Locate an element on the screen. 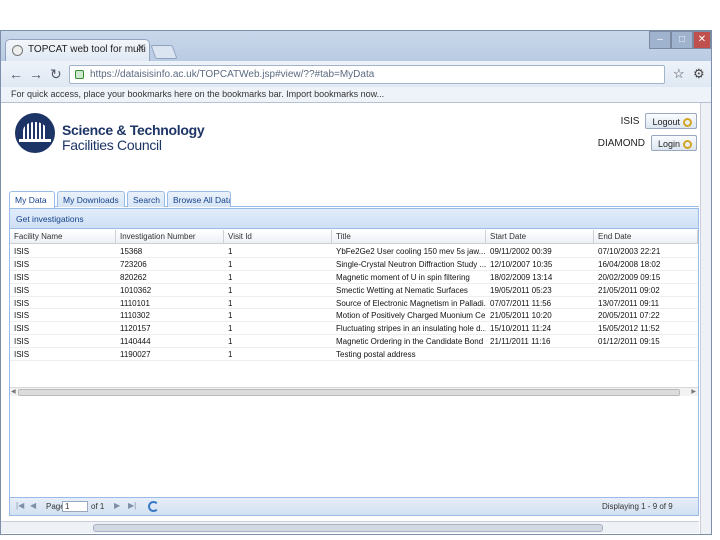 This screenshot has width=720, height=540. next-page-icon: ▶ is located at coordinates (117, 505).